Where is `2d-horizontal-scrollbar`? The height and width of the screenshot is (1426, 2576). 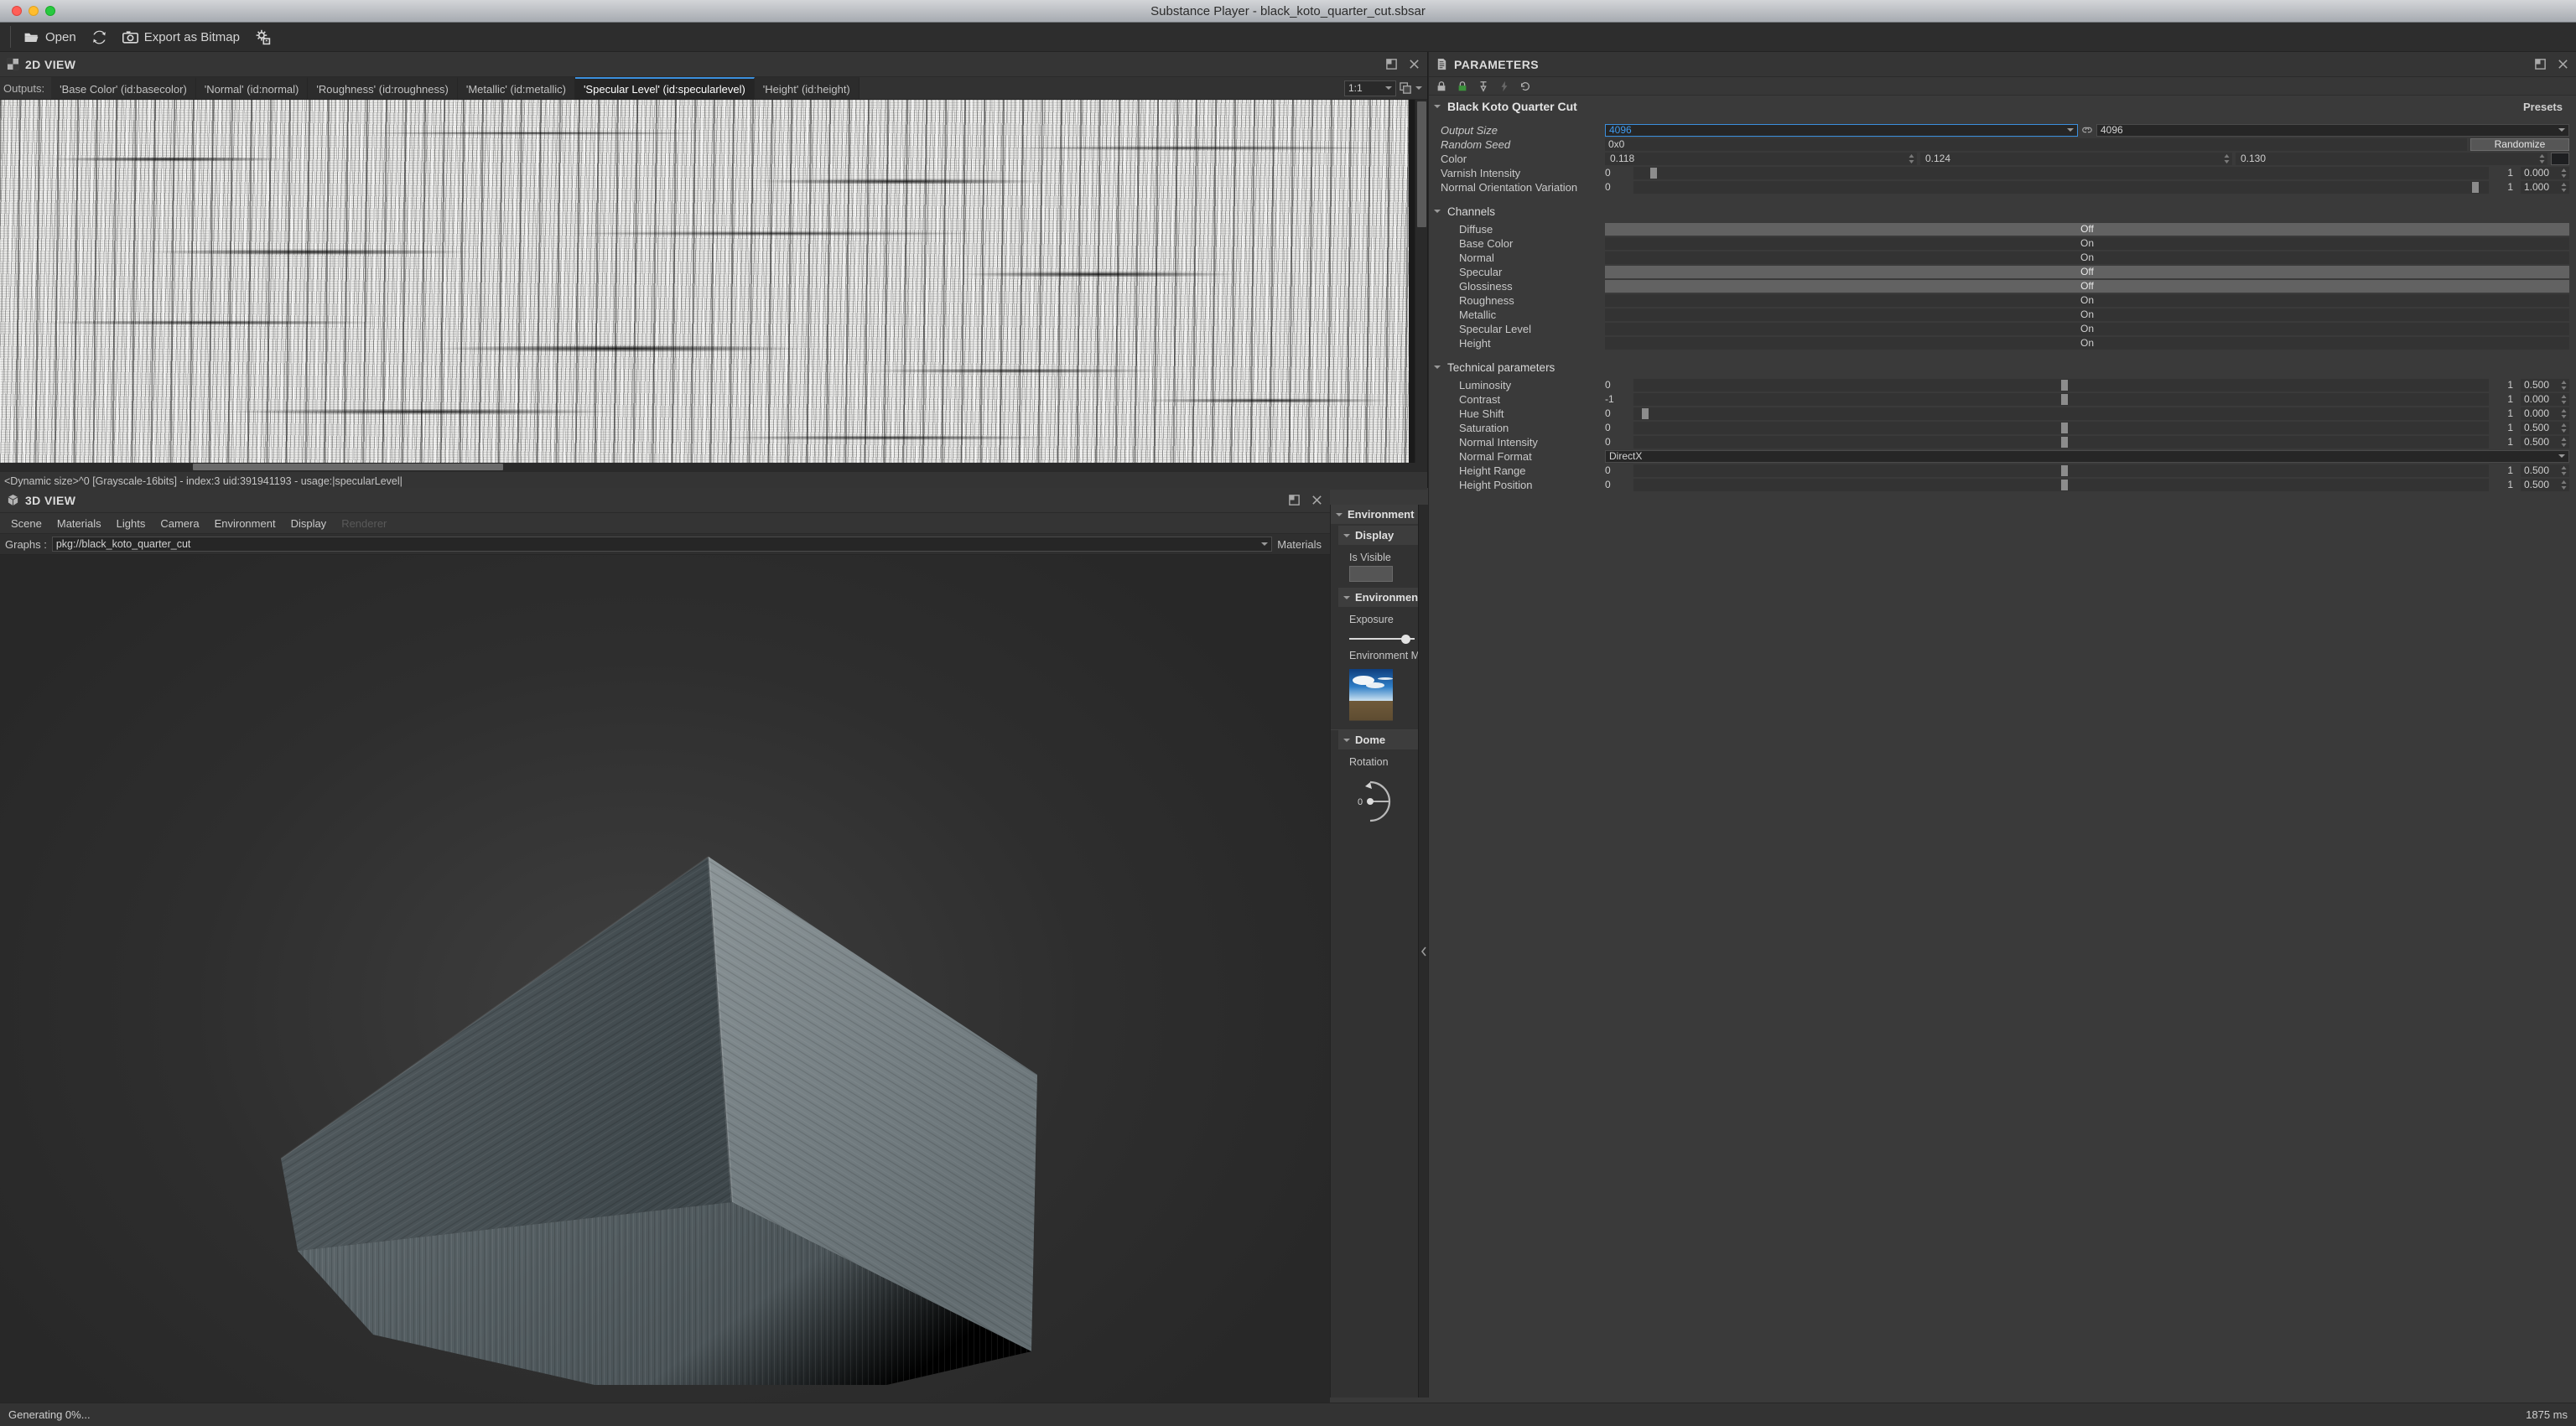
2d-horizontal-scrollbar is located at coordinates (707, 467).